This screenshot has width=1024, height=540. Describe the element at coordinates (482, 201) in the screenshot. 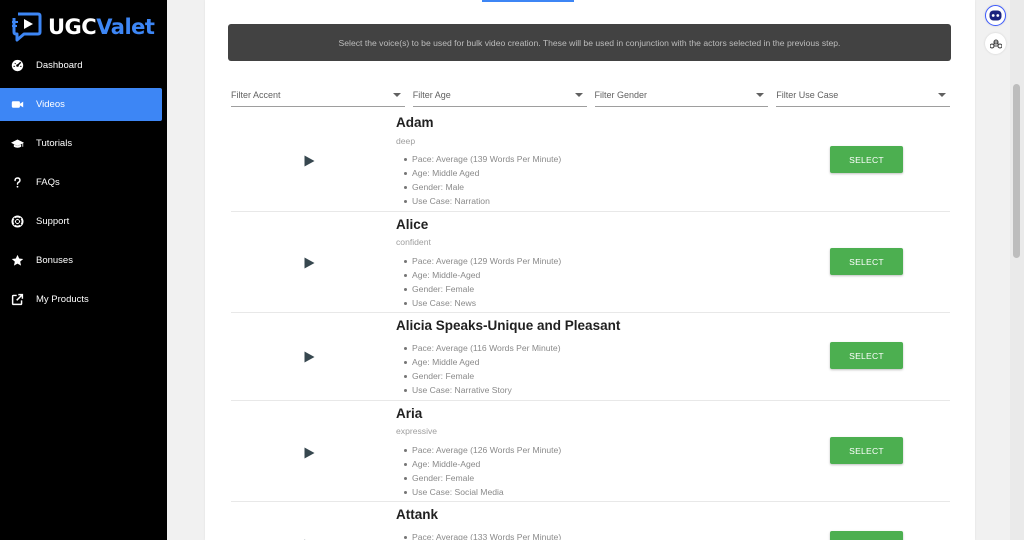

I see `voice-detail-use-case: Use Case: Narration` at that location.